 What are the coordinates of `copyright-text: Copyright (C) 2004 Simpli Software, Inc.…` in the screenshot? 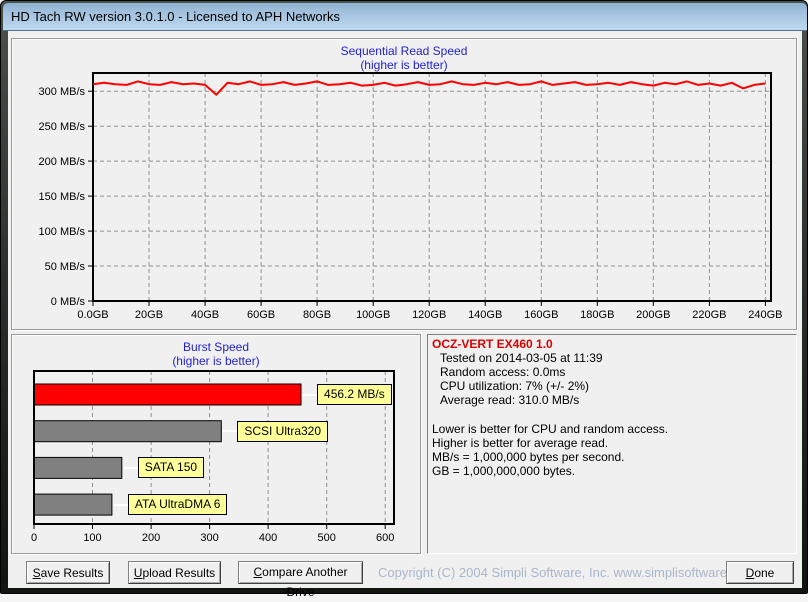 It's located at (567, 572).